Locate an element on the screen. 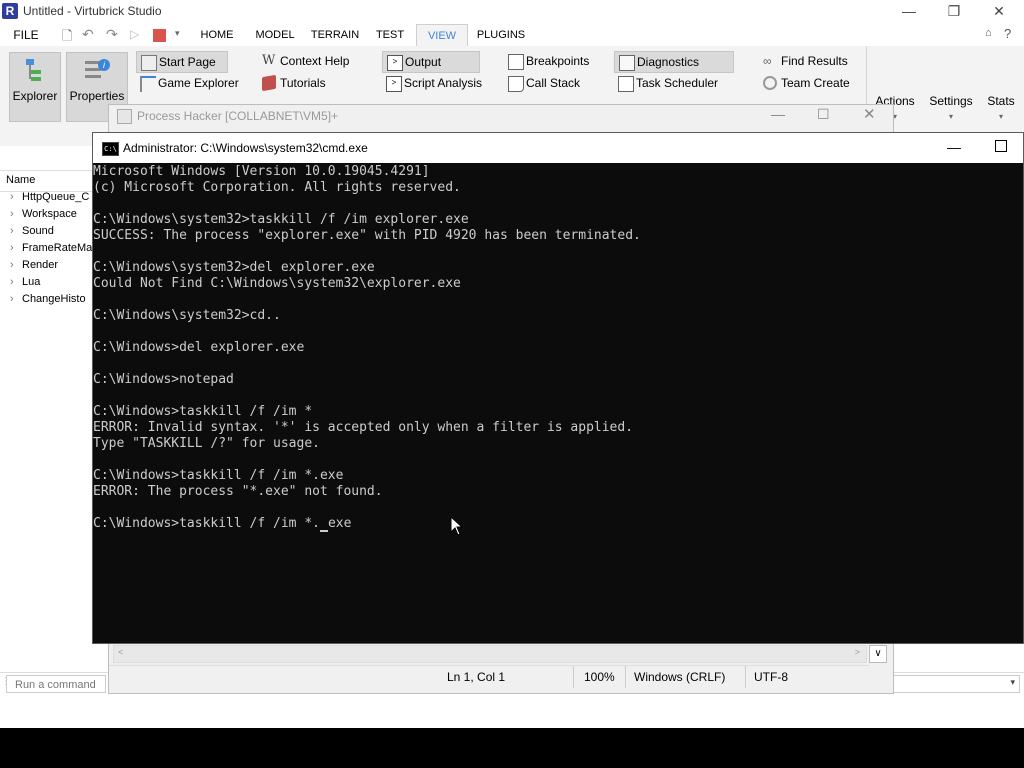 This screenshot has height=768, width=1024. command-history-dropdown: ▾ is located at coordinates (956, 684).